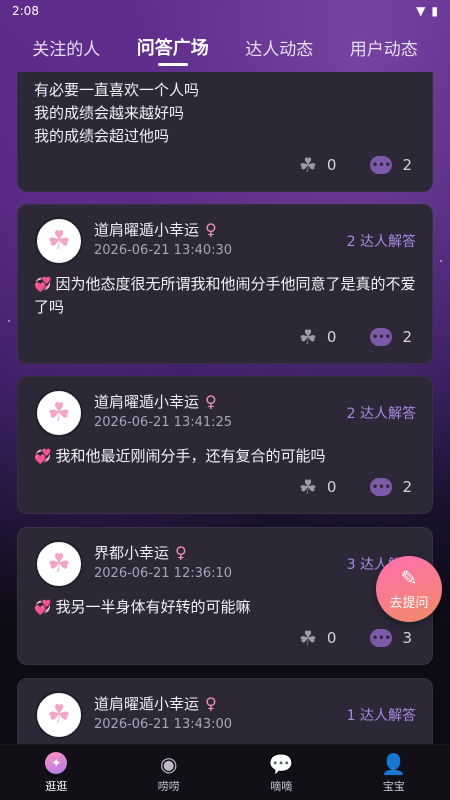 The width and height of the screenshot is (450, 800). What do you see at coordinates (163, 422) in the screenshot?
I see `post-time: 2026-06-21 13:41:25` at bounding box center [163, 422].